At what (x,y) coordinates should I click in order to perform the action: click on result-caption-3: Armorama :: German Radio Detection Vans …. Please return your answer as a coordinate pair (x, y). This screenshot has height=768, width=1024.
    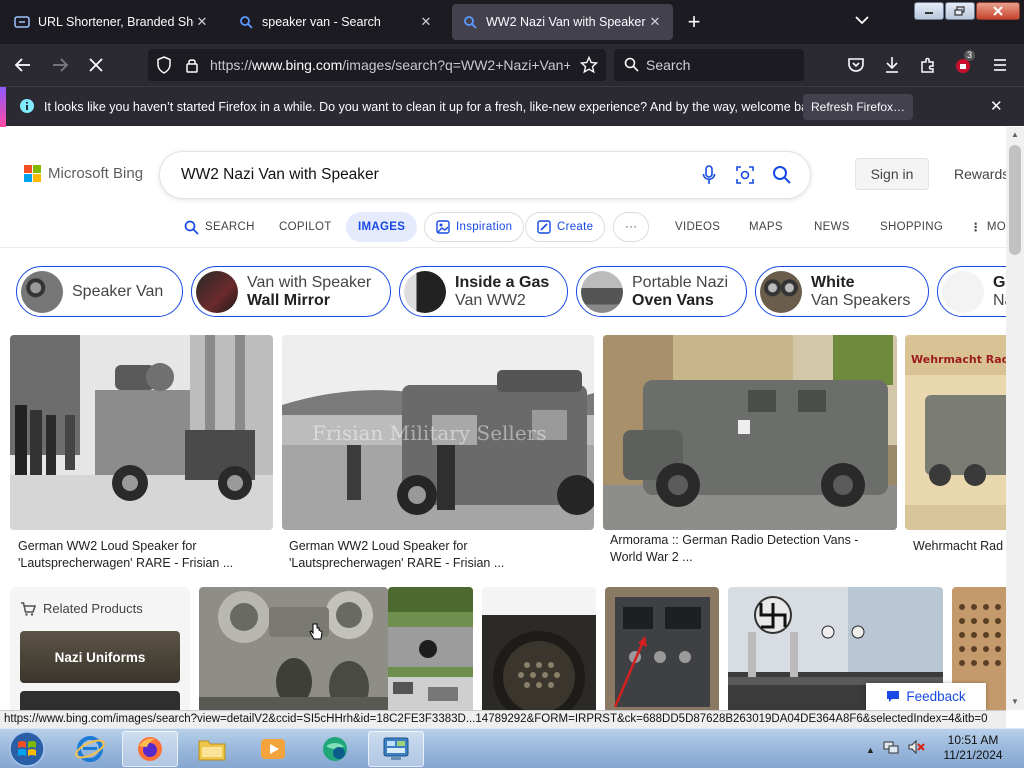
    Looking at the image, I should click on (755, 549).